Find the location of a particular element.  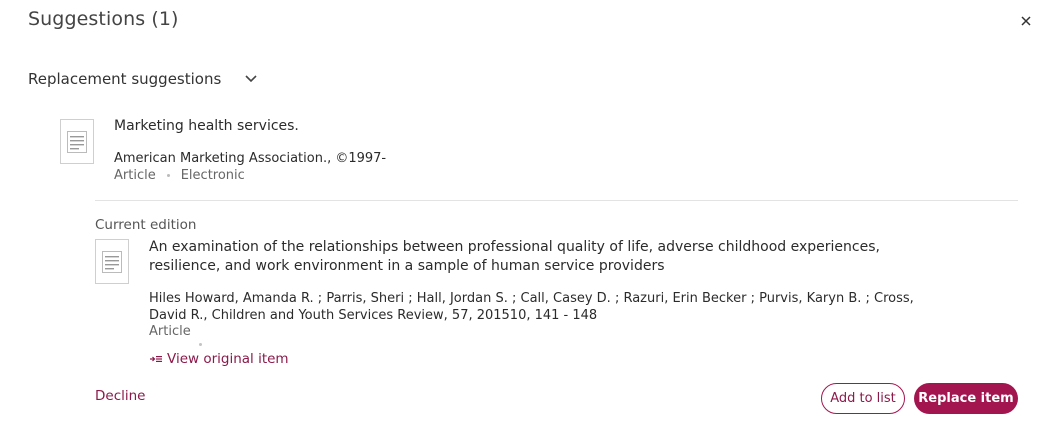

close-icon is located at coordinates (1026, 21).